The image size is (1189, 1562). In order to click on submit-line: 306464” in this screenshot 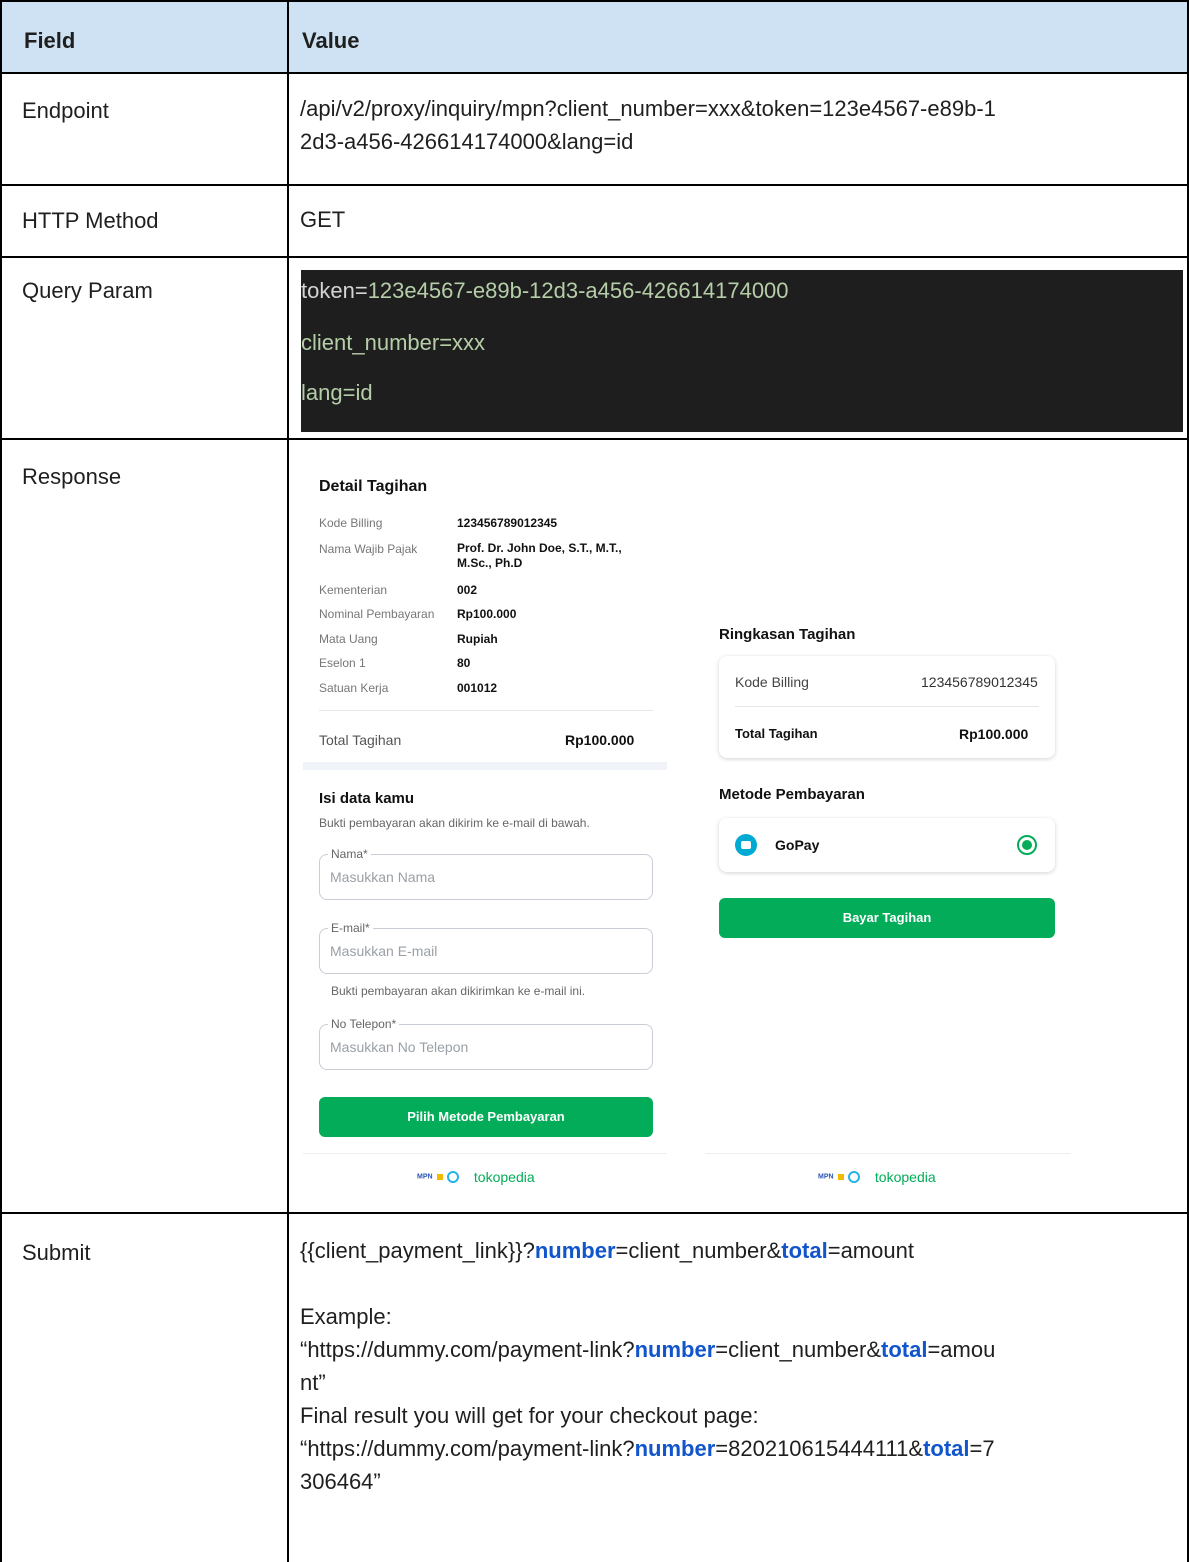, I will do `click(340, 1481)`.